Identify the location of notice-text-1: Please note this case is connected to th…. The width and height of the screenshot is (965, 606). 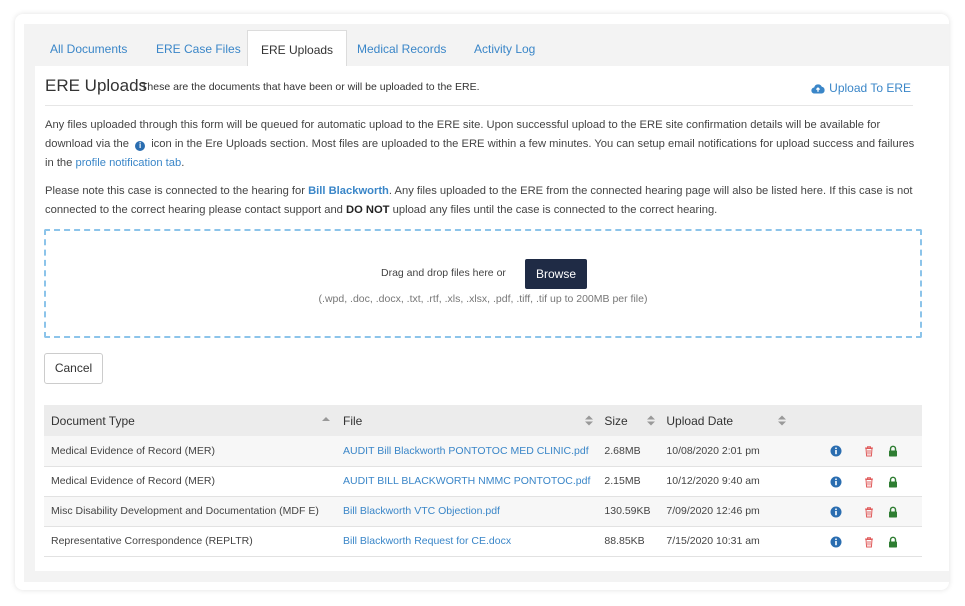
(175, 191).